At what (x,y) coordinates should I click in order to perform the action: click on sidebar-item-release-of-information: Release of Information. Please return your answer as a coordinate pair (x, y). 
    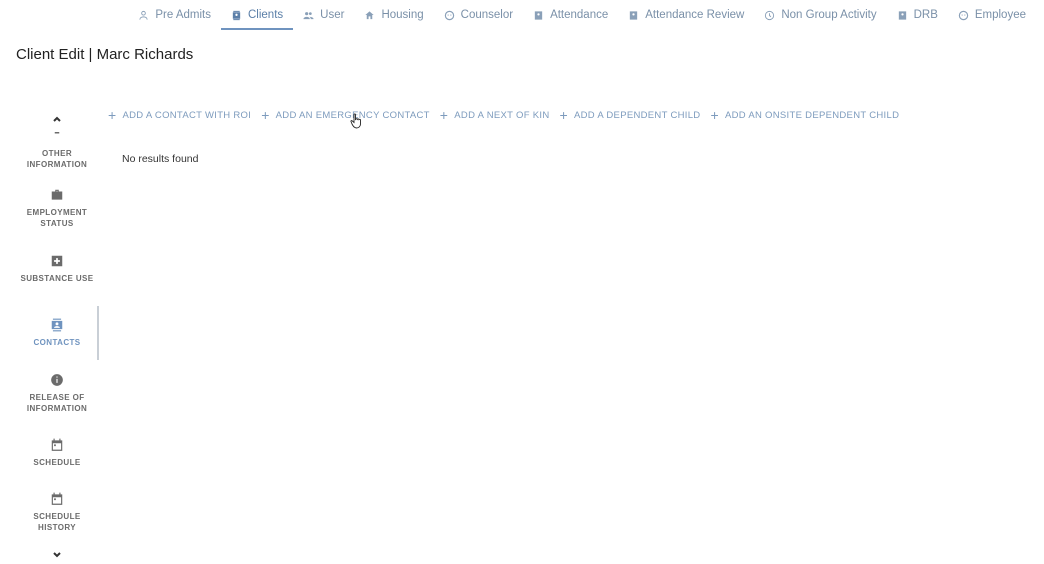
    Looking at the image, I should click on (57, 393).